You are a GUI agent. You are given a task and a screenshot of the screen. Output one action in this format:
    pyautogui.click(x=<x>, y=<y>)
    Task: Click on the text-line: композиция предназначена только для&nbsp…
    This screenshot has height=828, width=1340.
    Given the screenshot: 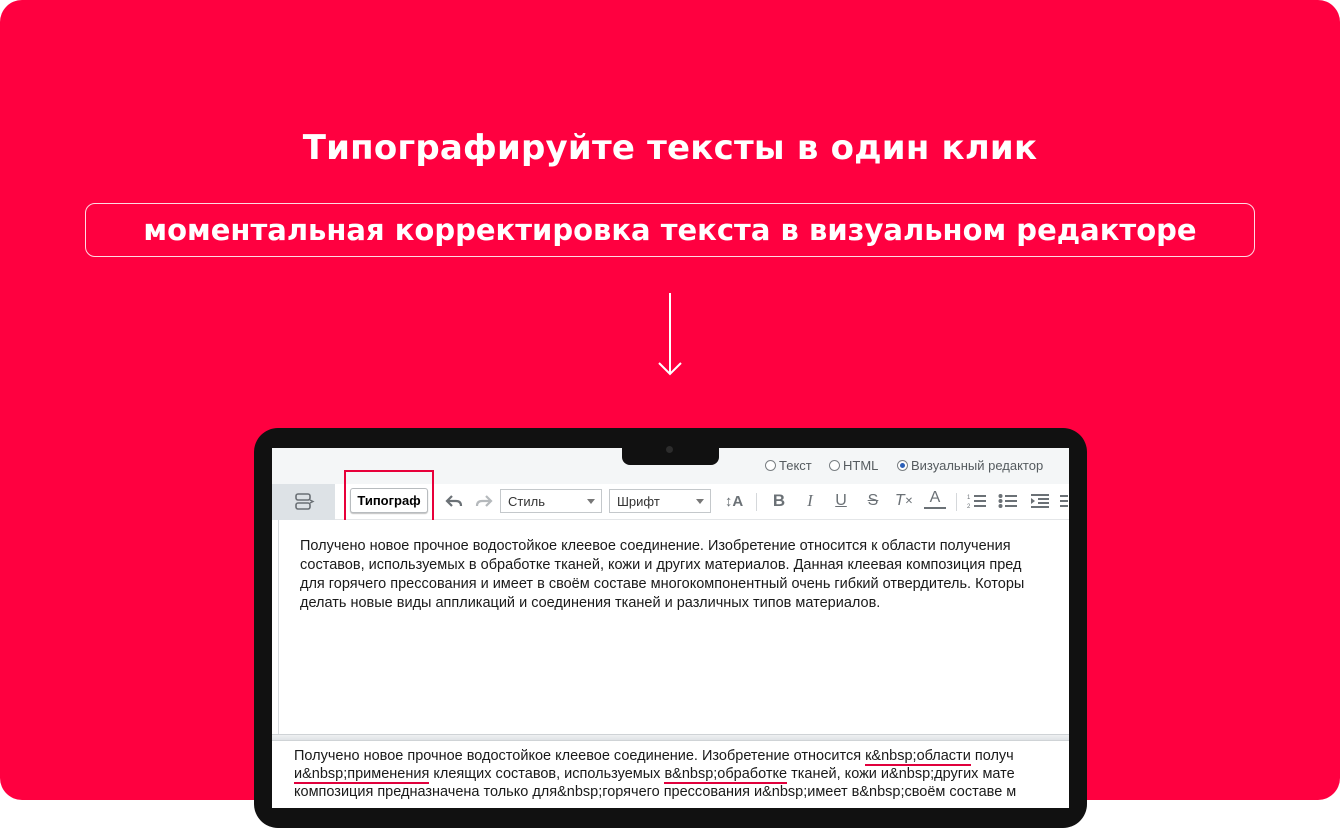 What is the action you would take?
    pyautogui.click(x=655, y=792)
    